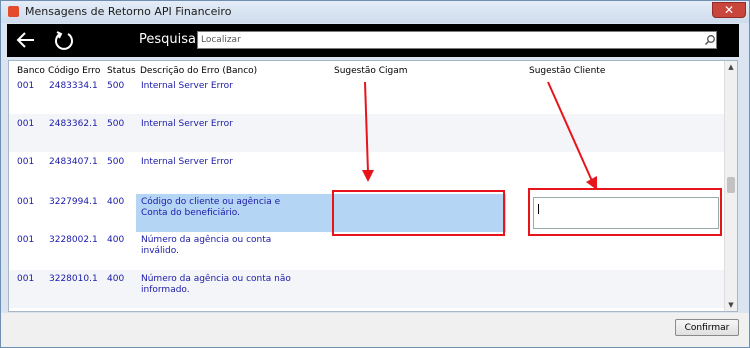 This screenshot has height=348, width=750. Describe the element at coordinates (73, 240) in the screenshot. I see `cell-codigo-erro: 3228002.1` at that location.